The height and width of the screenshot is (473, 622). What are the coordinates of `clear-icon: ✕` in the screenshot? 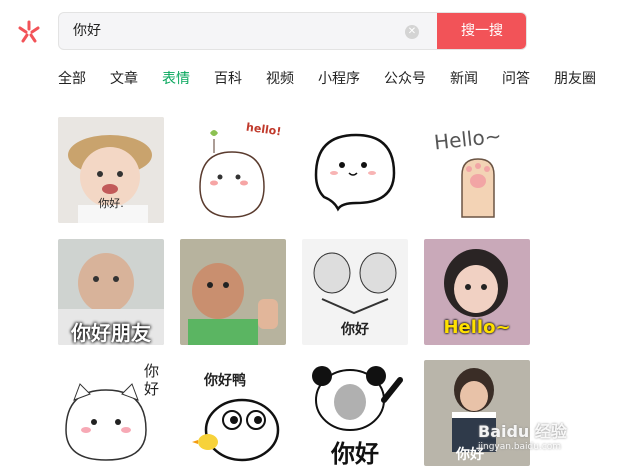 It's located at (412, 32).